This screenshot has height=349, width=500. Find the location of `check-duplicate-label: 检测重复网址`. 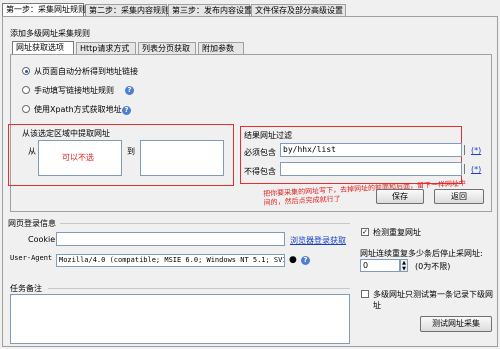

check-duplicate-label: 检测重复网址 is located at coordinates (397, 232).